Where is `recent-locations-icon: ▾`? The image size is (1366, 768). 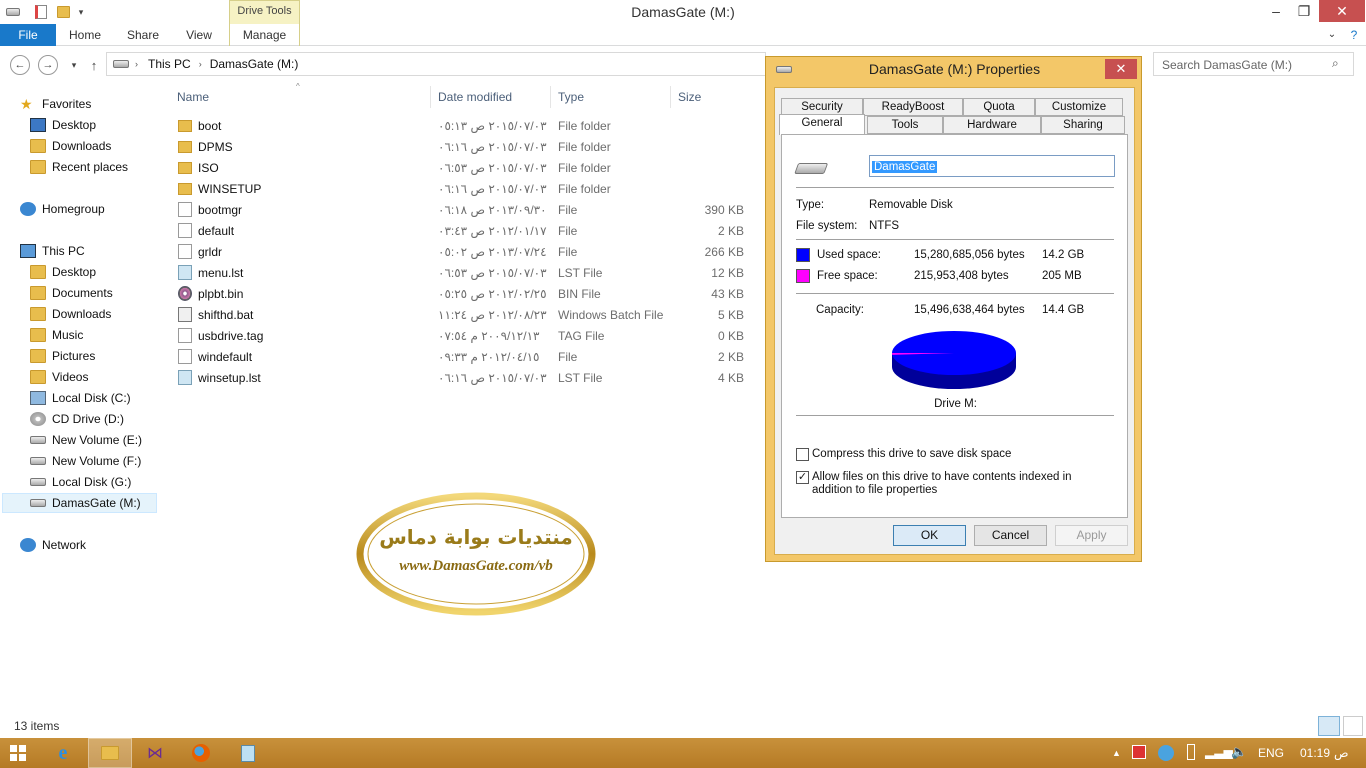 recent-locations-icon: ▾ is located at coordinates (74, 65).